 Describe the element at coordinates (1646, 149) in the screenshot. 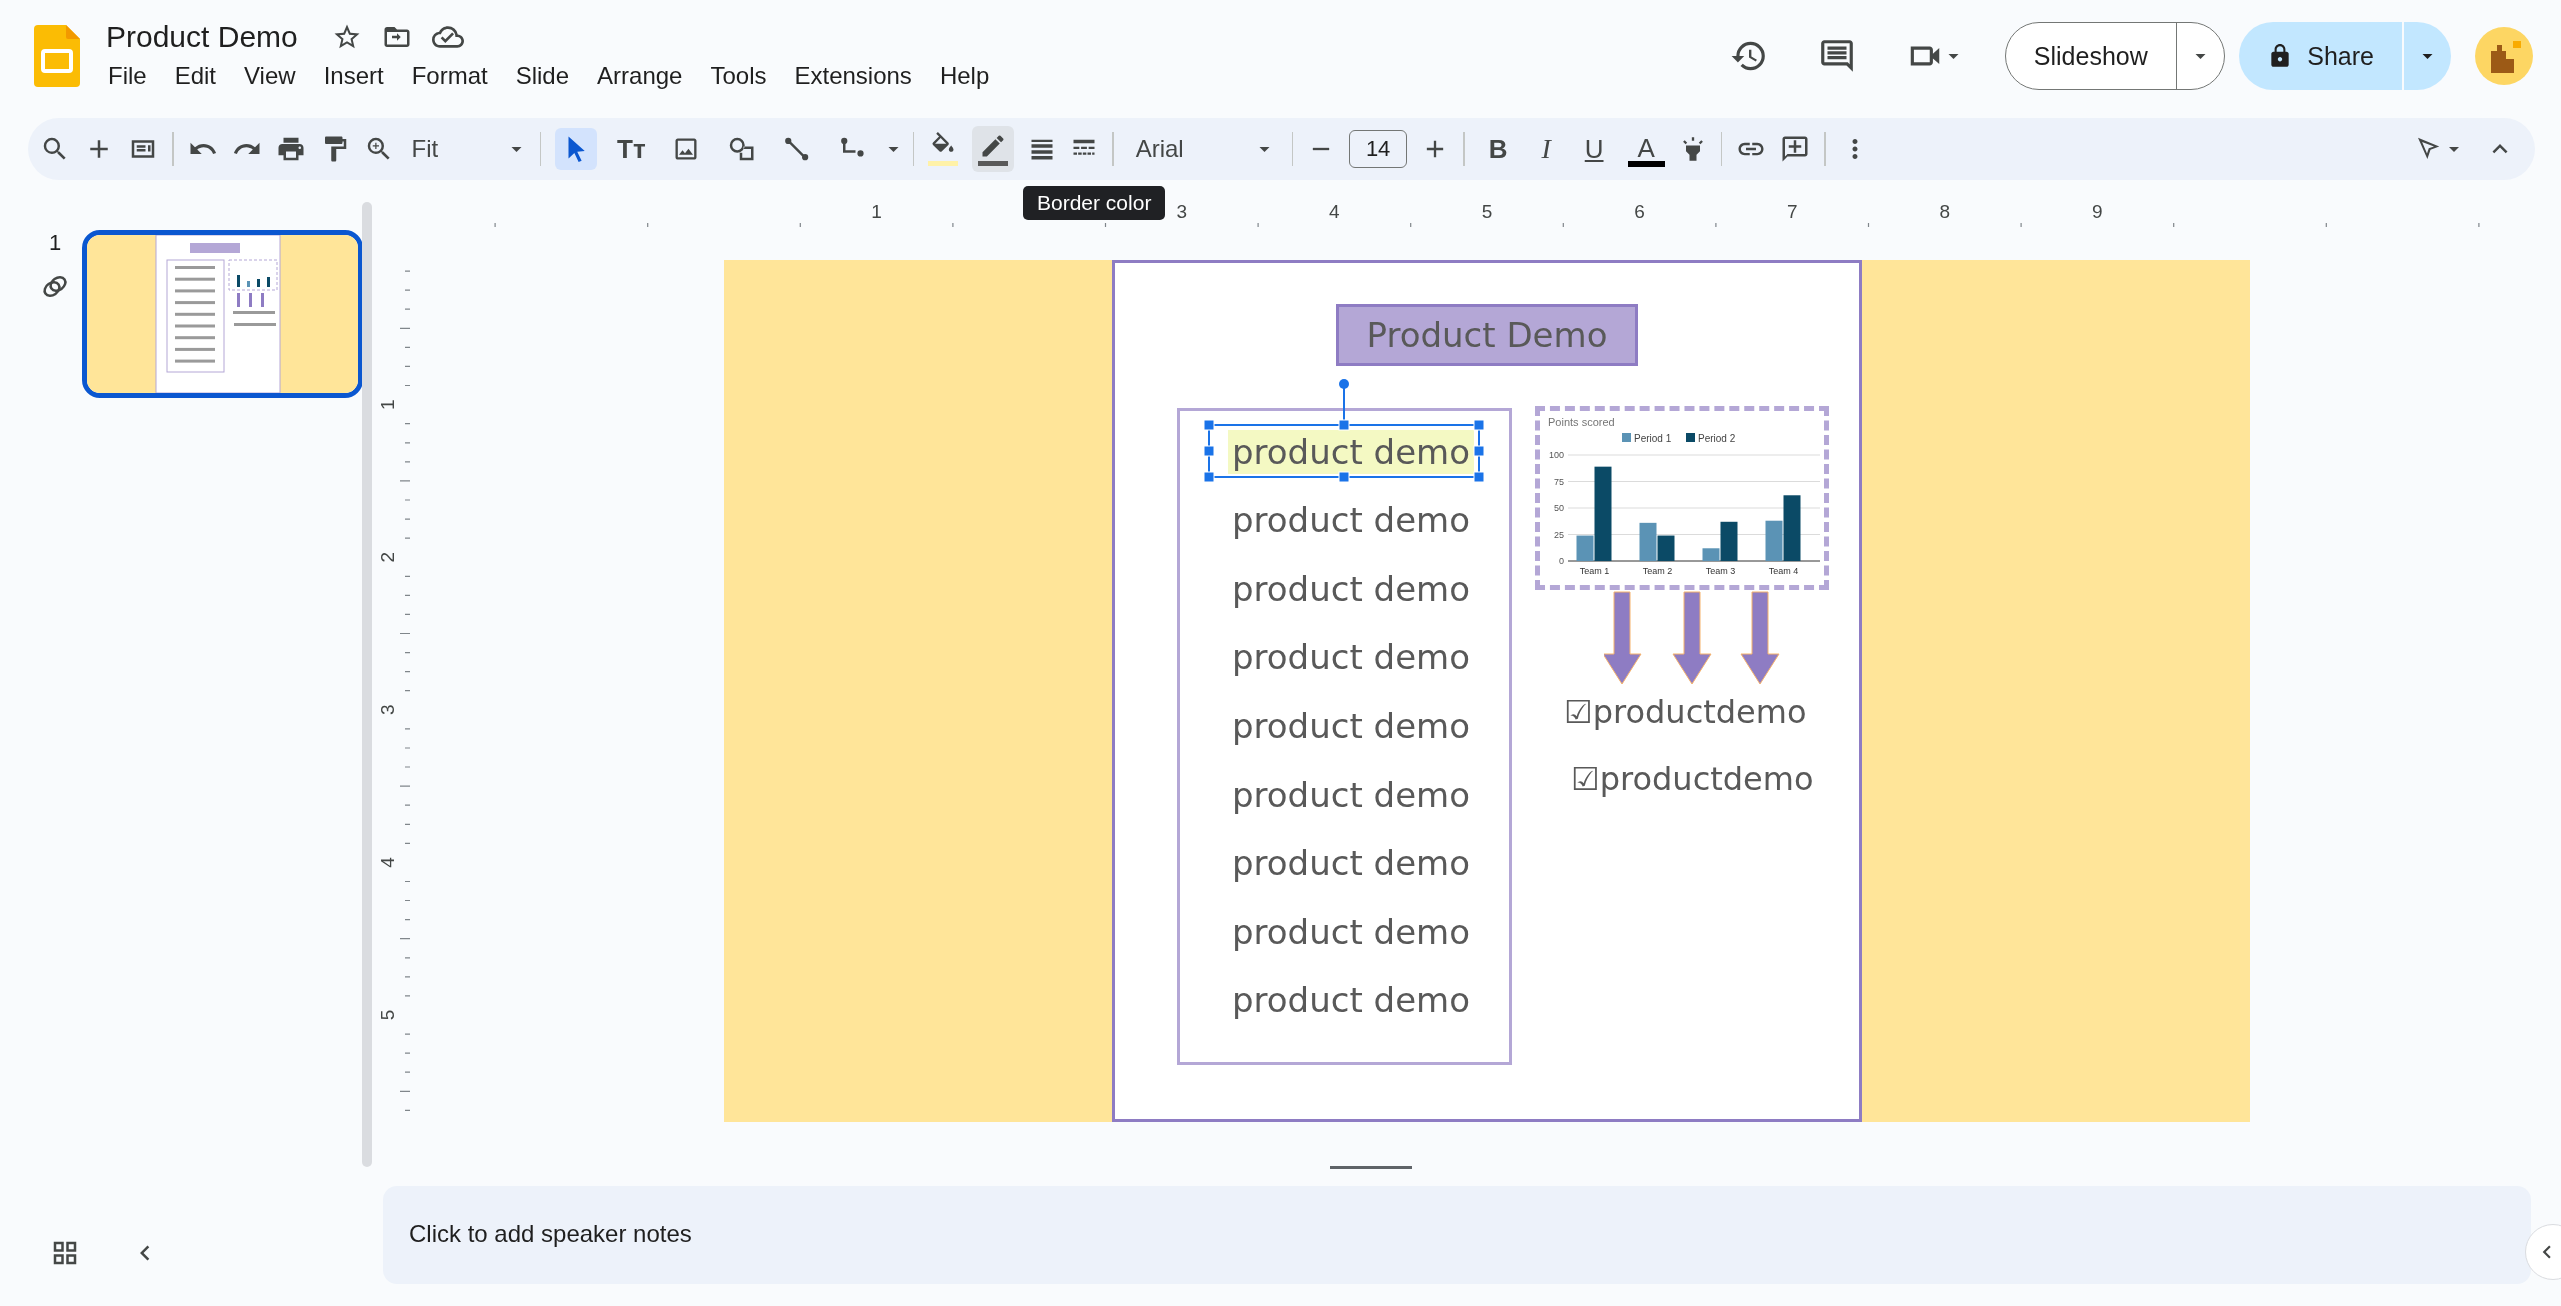

I see `text-color-button: A` at that location.